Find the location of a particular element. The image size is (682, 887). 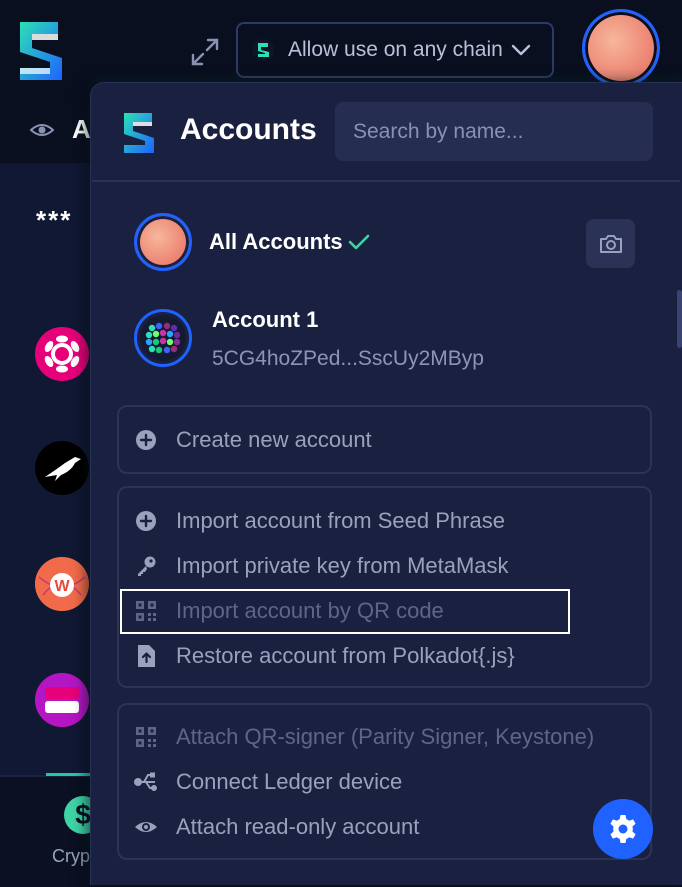

restore-polkadot-js-button: Restore account from Polkadot{.js} is located at coordinates (324, 656).